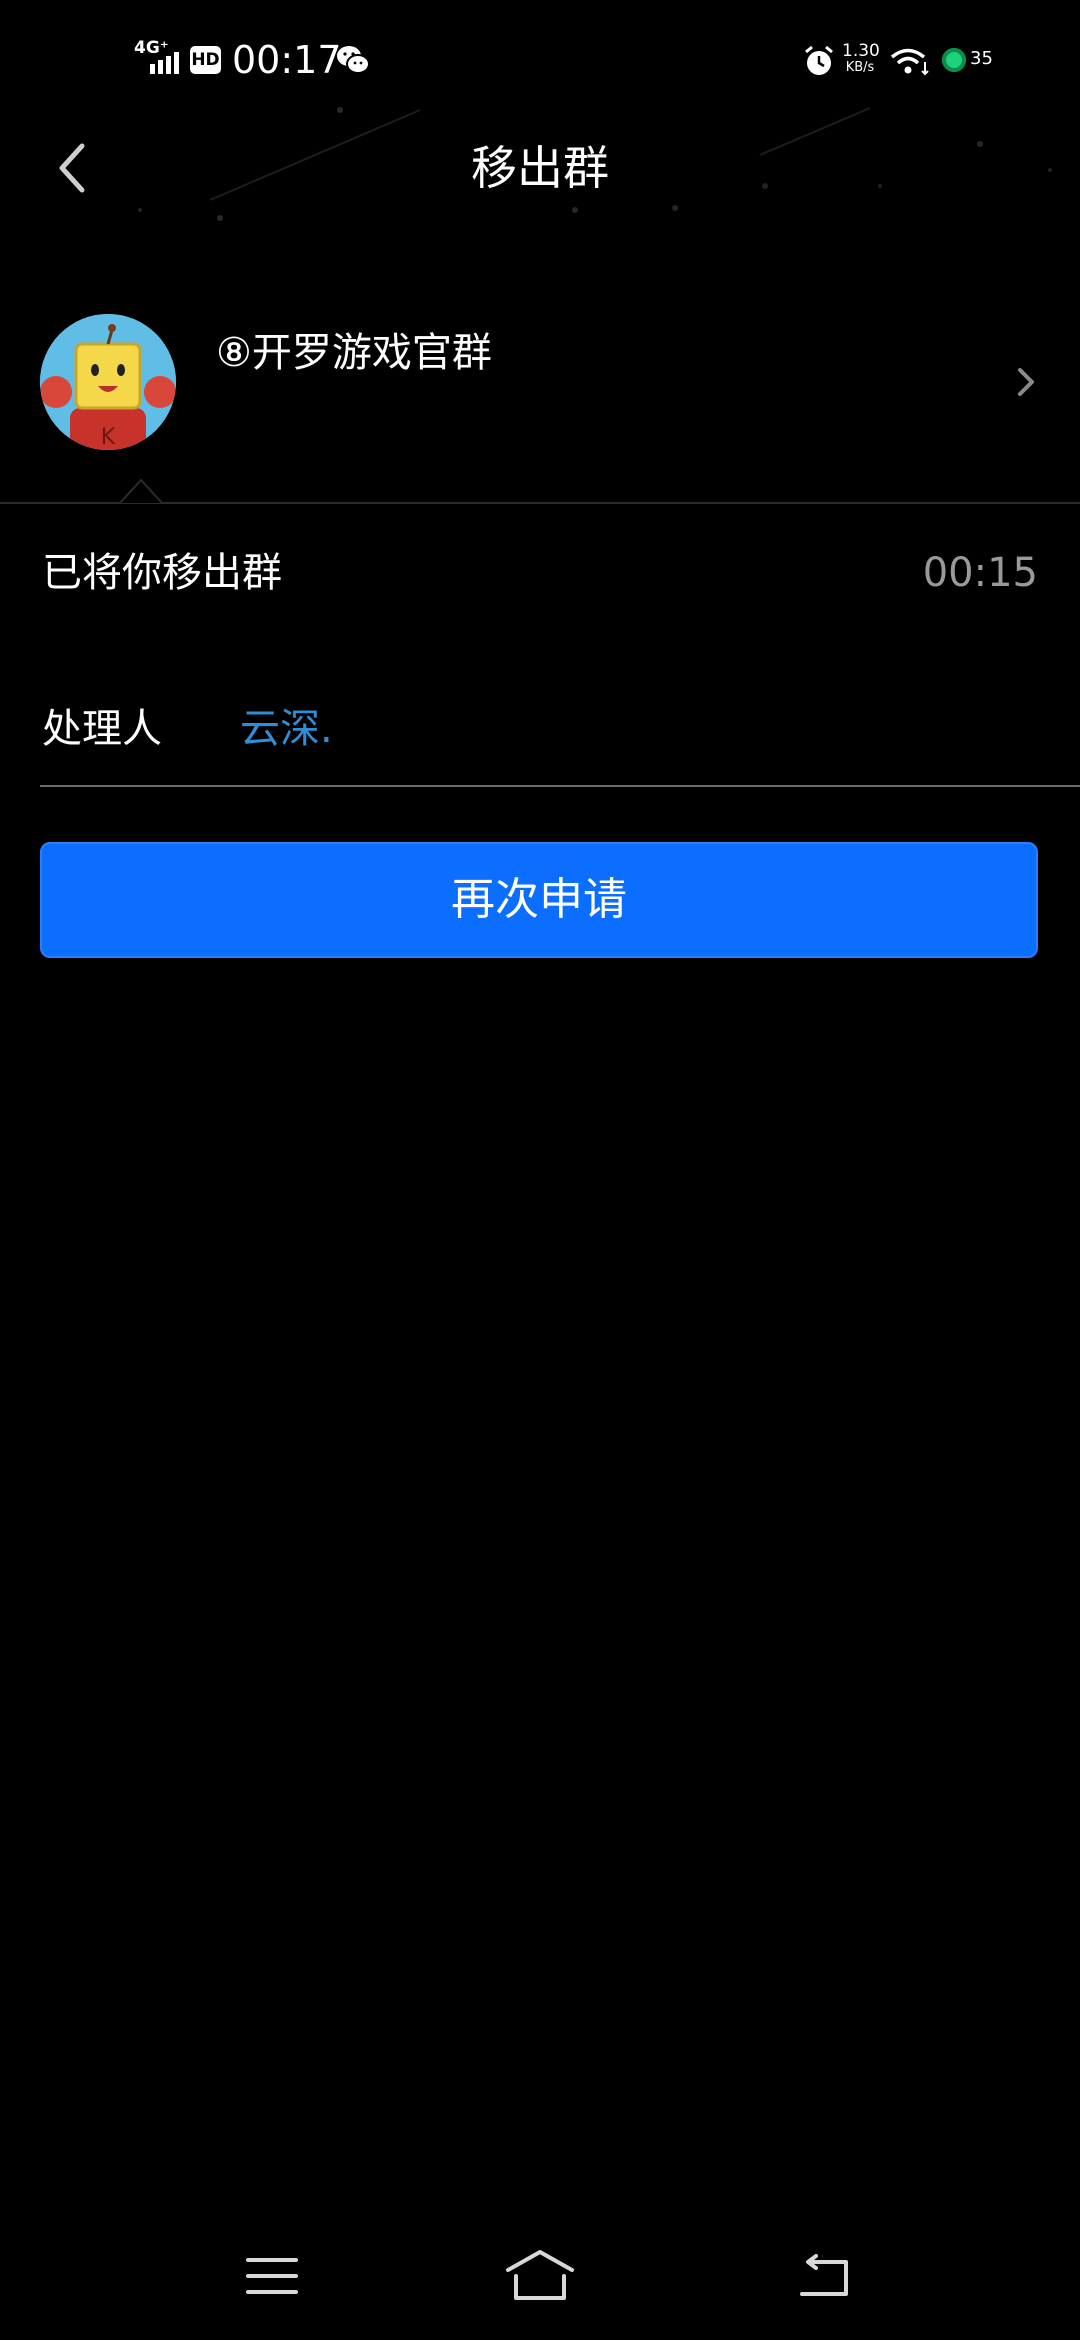 This screenshot has height=2340, width=1080. What do you see at coordinates (162, 573) in the screenshot?
I see `removal-message: 已将你移出群` at bounding box center [162, 573].